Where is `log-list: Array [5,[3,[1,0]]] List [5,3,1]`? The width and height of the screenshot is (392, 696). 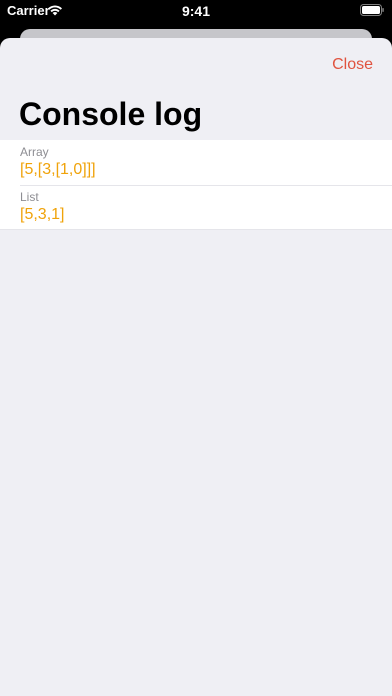
log-list: Array [5,[3,[1,0]]] List [5,3,1] is located at coordinates (196, 185).